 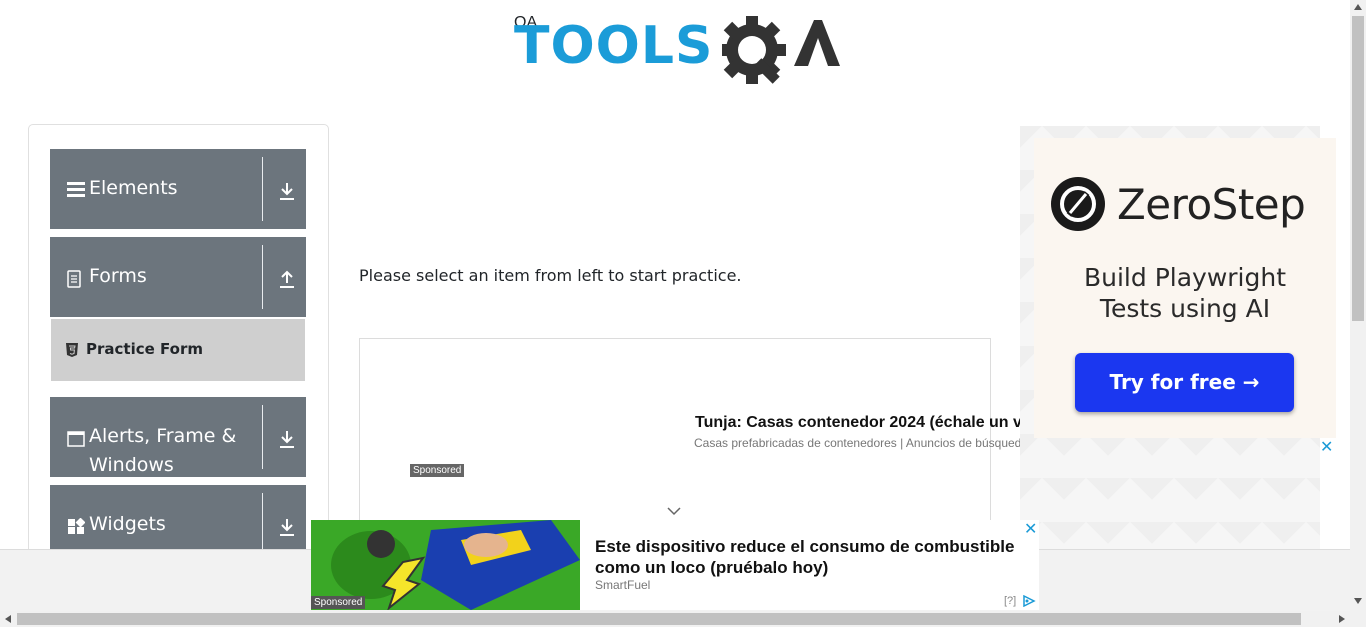 What do you see at coordinates (163, 436) in the screenshot?
I see `sidebar-group-label: Alerts, Frame &` at bounding box center [163, 436].